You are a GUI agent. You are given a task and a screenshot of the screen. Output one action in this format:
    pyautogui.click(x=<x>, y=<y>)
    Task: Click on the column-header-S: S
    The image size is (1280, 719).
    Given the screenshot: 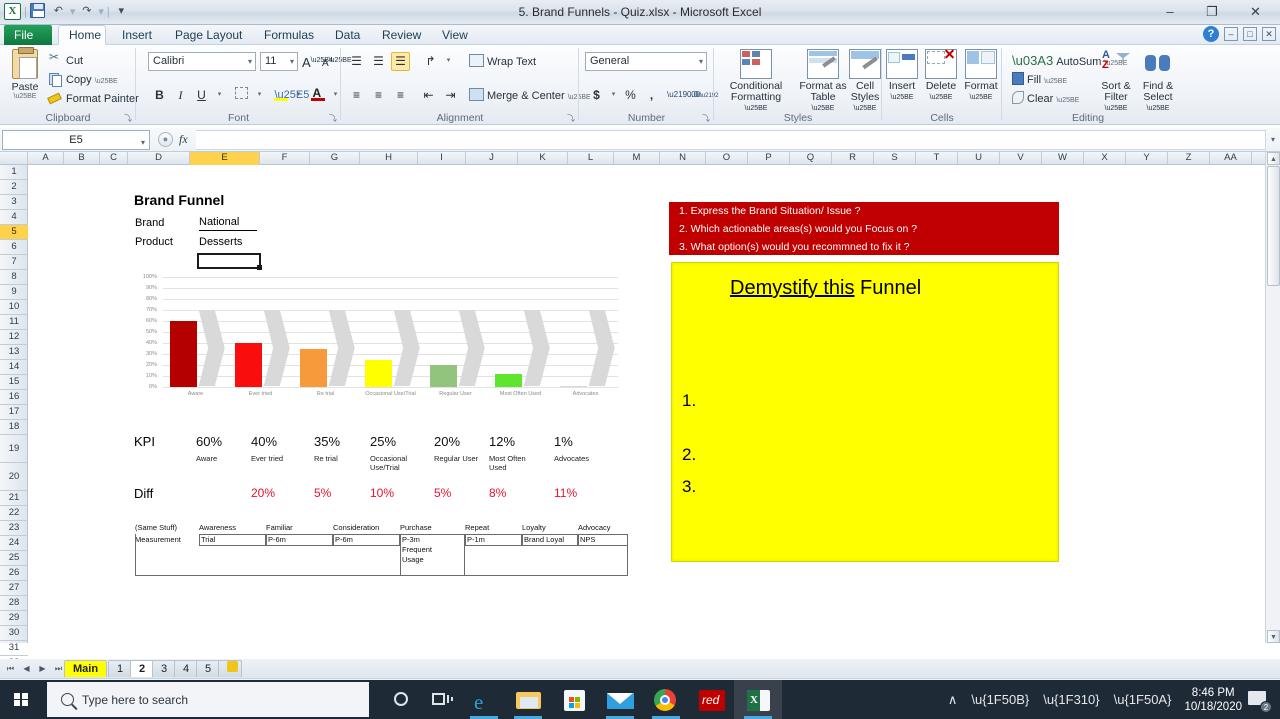 What is the action you would take?
    pyautogui.click(x=895, y=158)
    